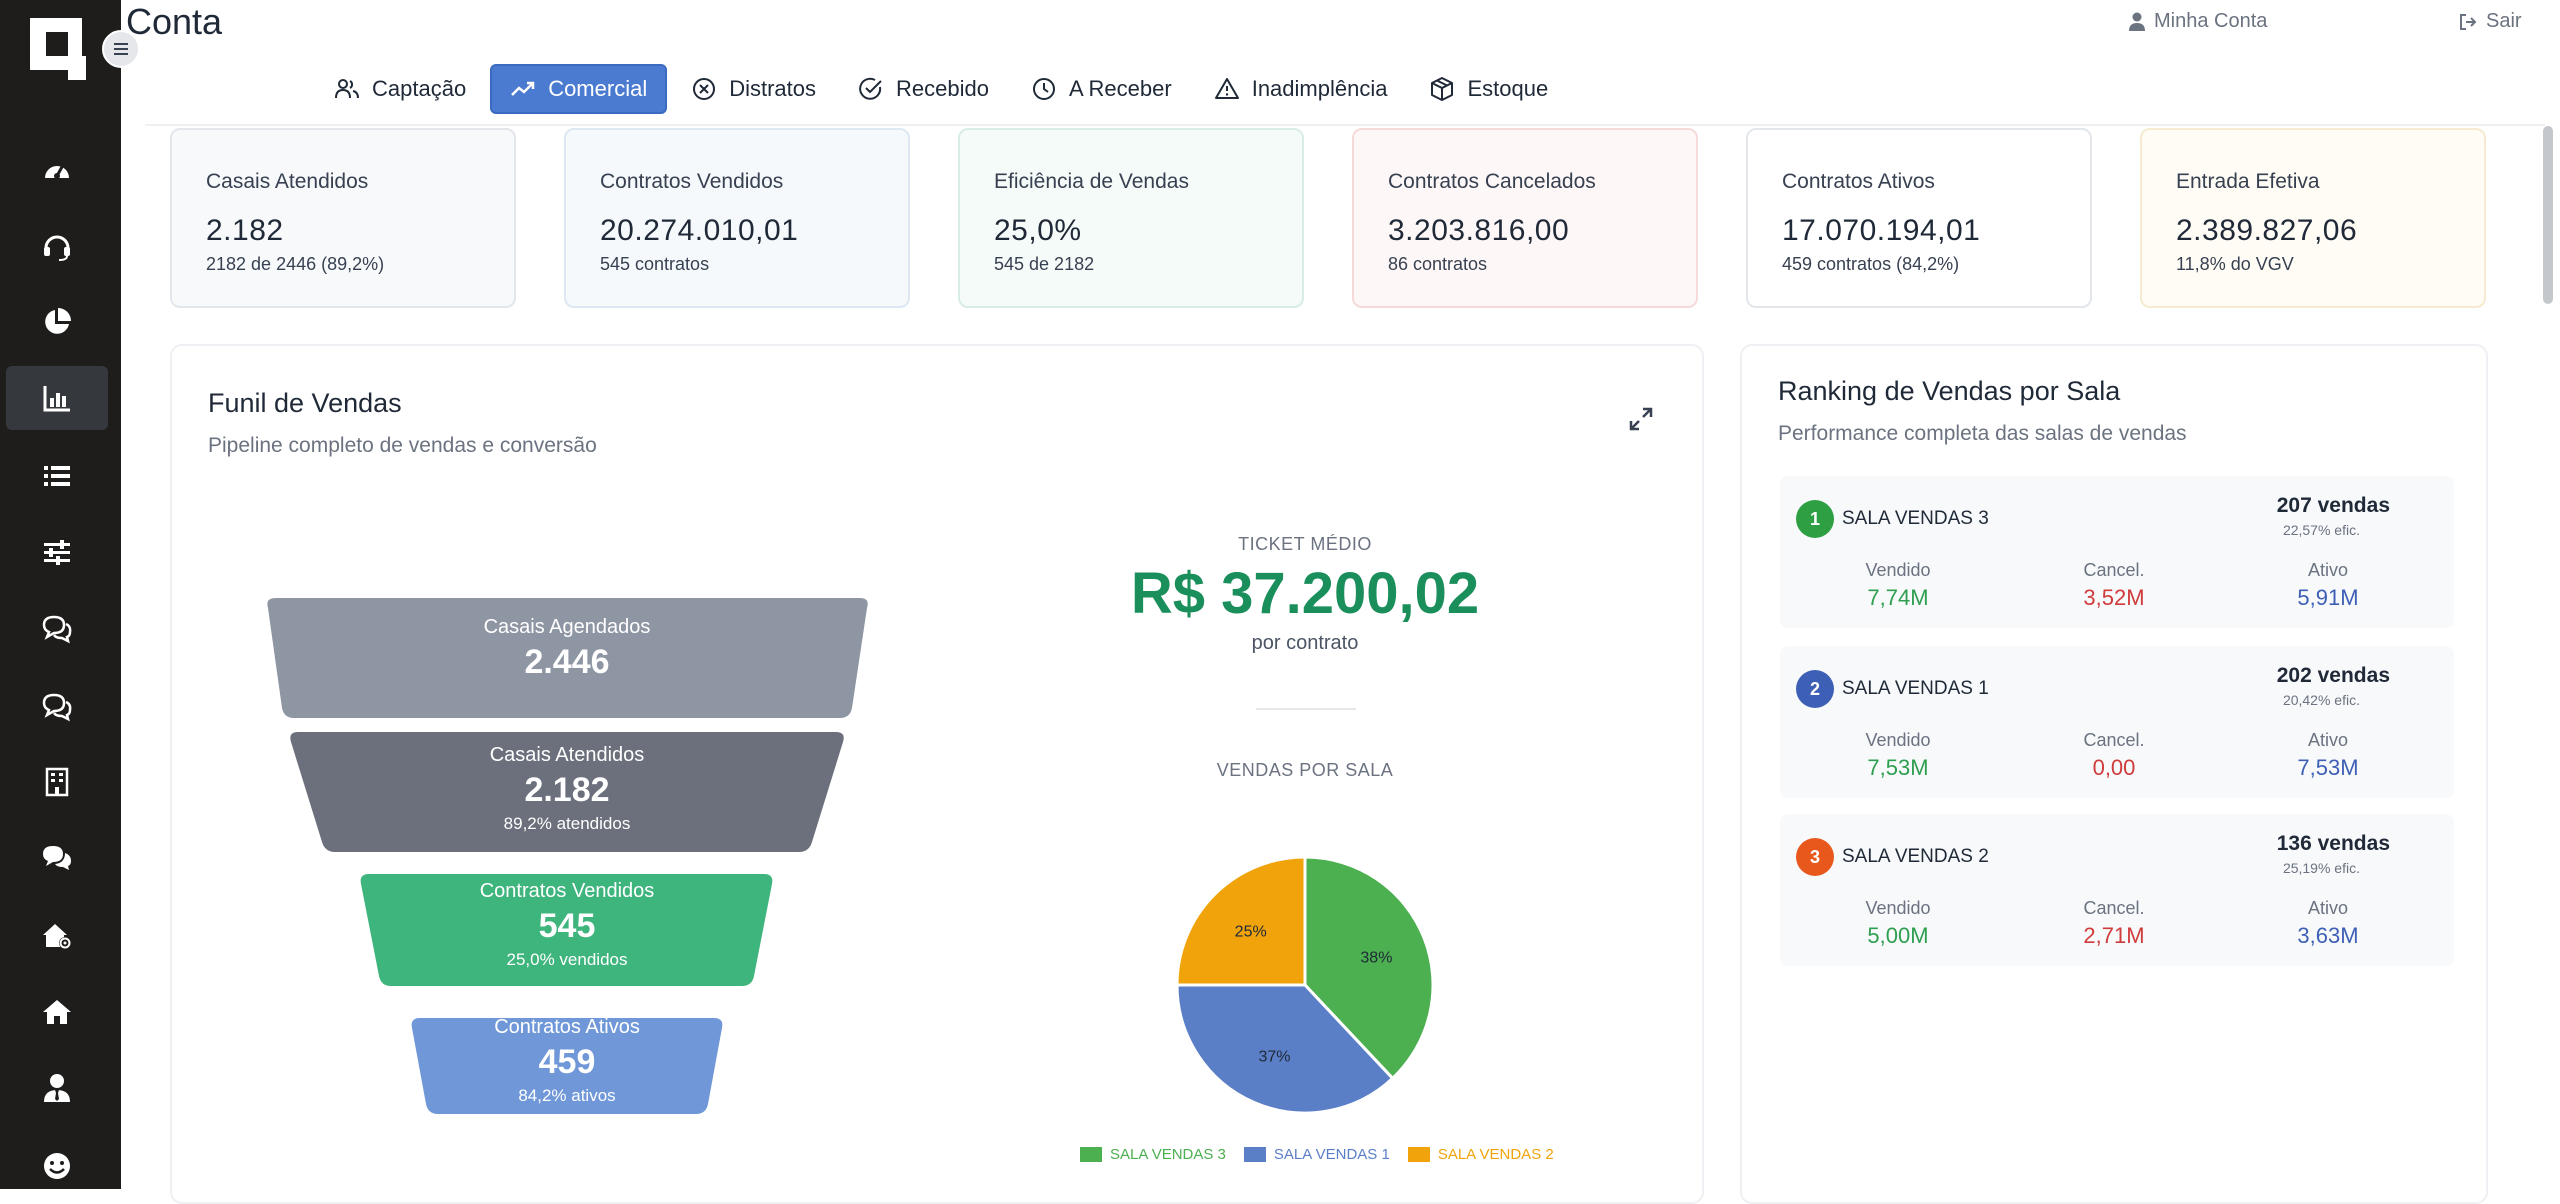  What do you see at coordinates (1641, 419) in the screenshot?
I see `expand-icon` at bounding box center [1641, 419].